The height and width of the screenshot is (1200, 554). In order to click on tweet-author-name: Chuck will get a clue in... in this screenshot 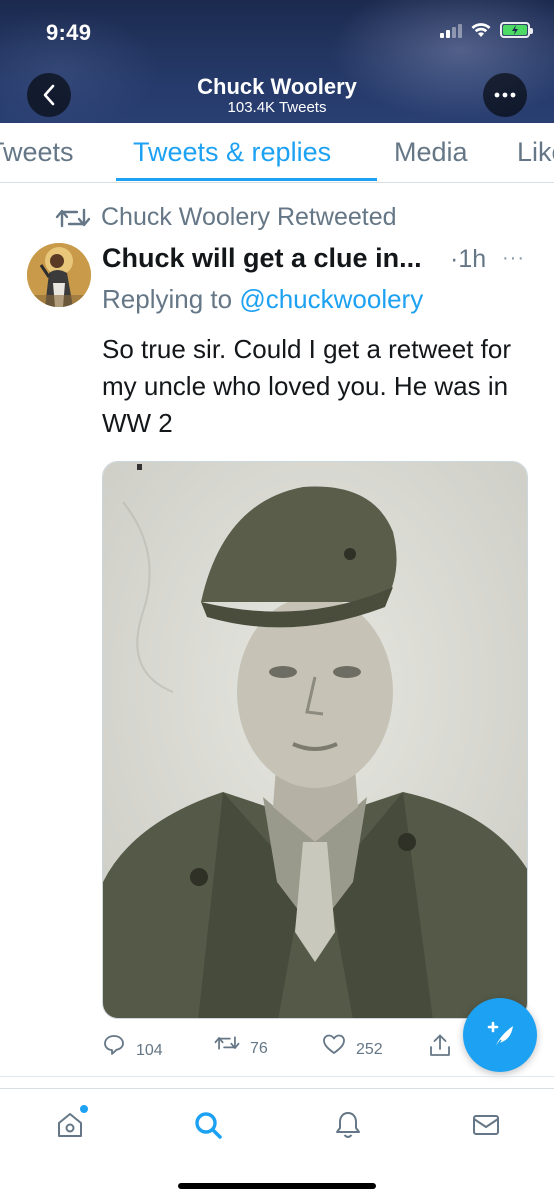, I will do `click(262, 258)`.